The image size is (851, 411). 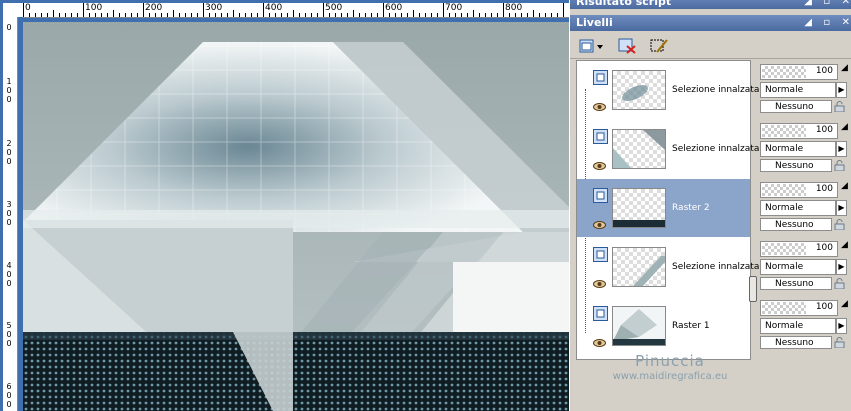 I want to click on script-output-titlebar: Risultato script ◢ ▫ ✕, so click(x=710, y=4).